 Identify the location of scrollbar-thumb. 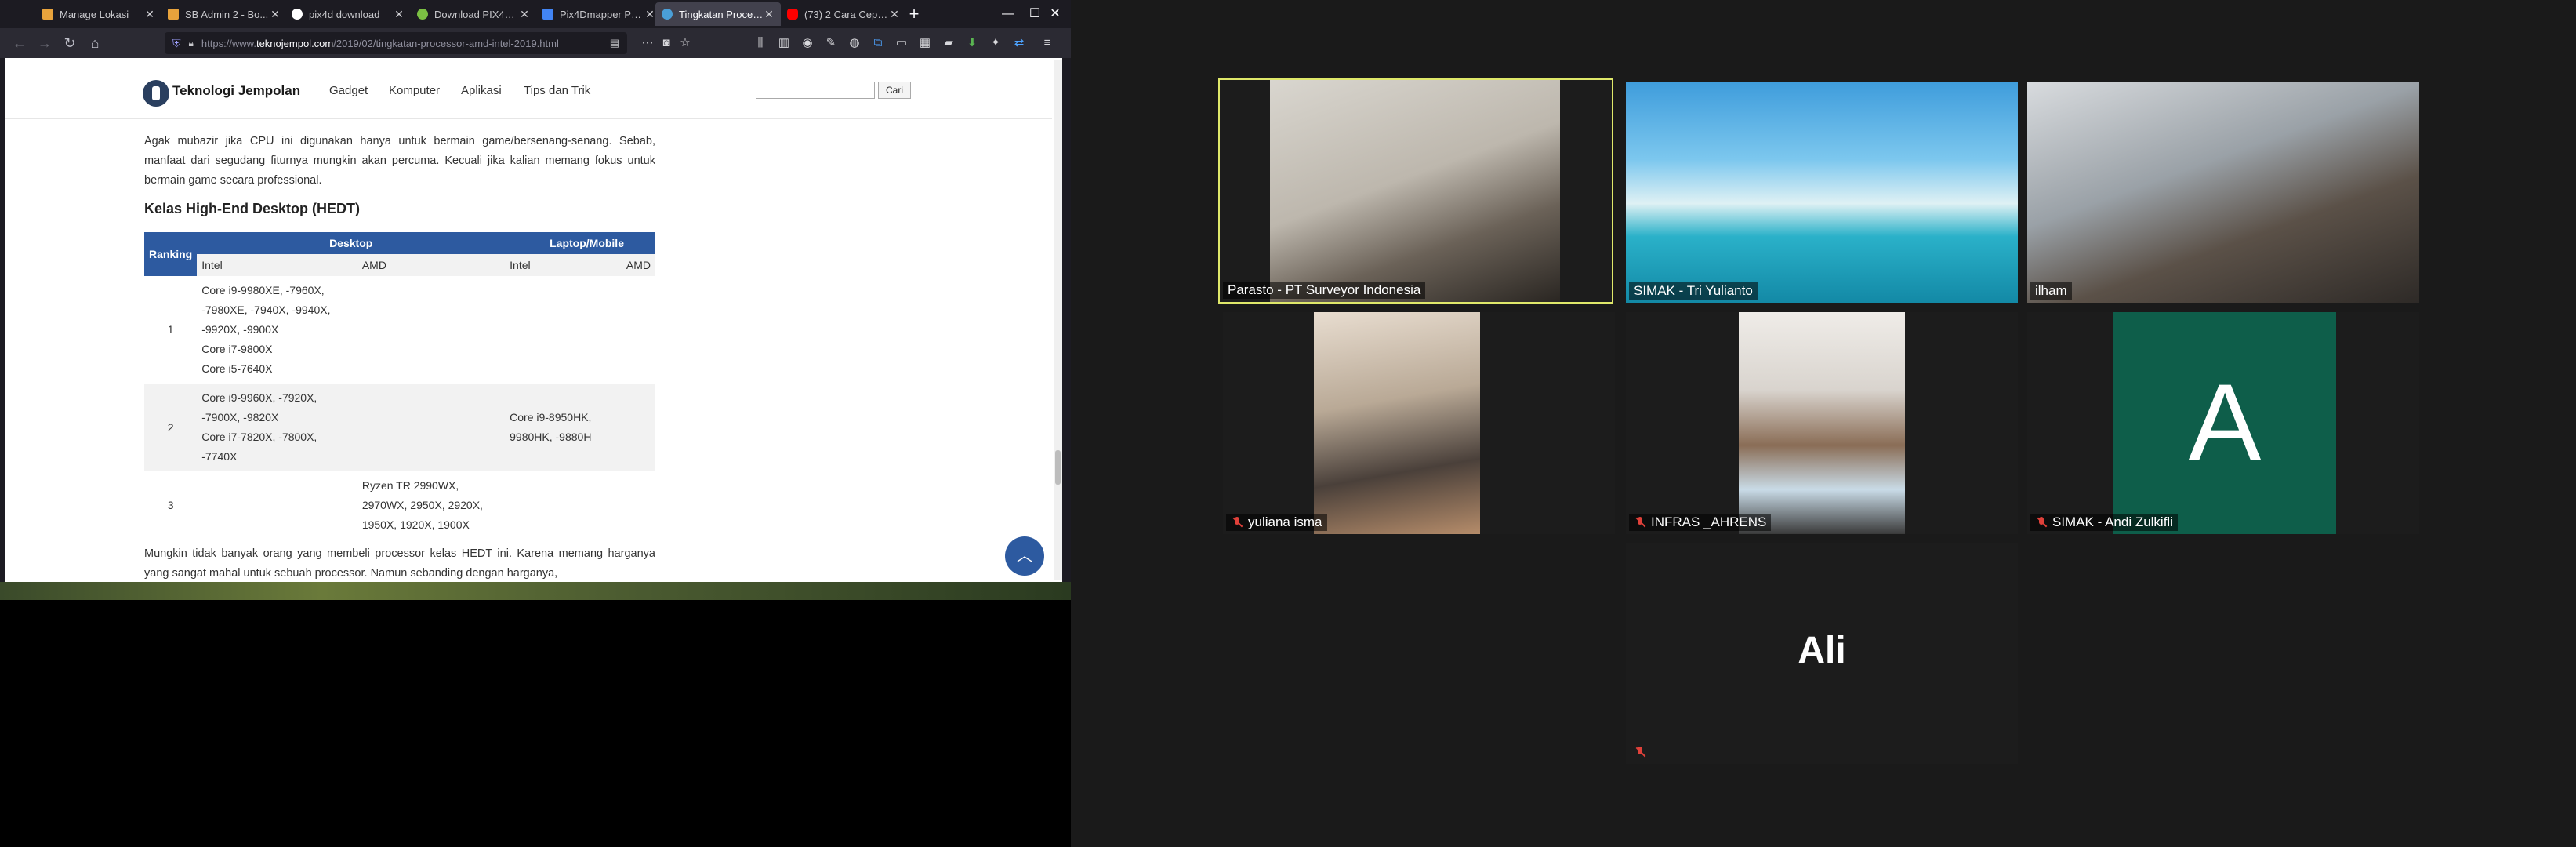
(1058, 467).